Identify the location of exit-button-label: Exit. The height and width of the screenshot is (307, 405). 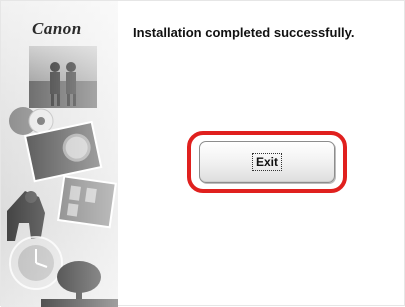
(266, 162).